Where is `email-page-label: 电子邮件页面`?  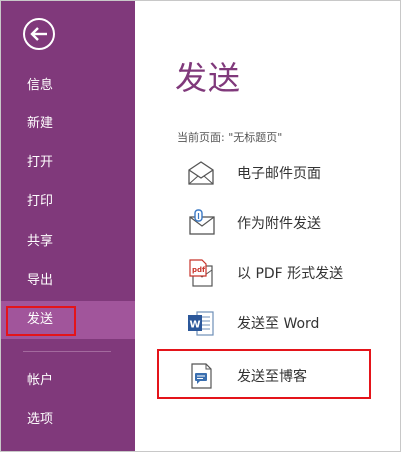
email-page-label: 电子邮件页面 is located at coordinates (279, 174).